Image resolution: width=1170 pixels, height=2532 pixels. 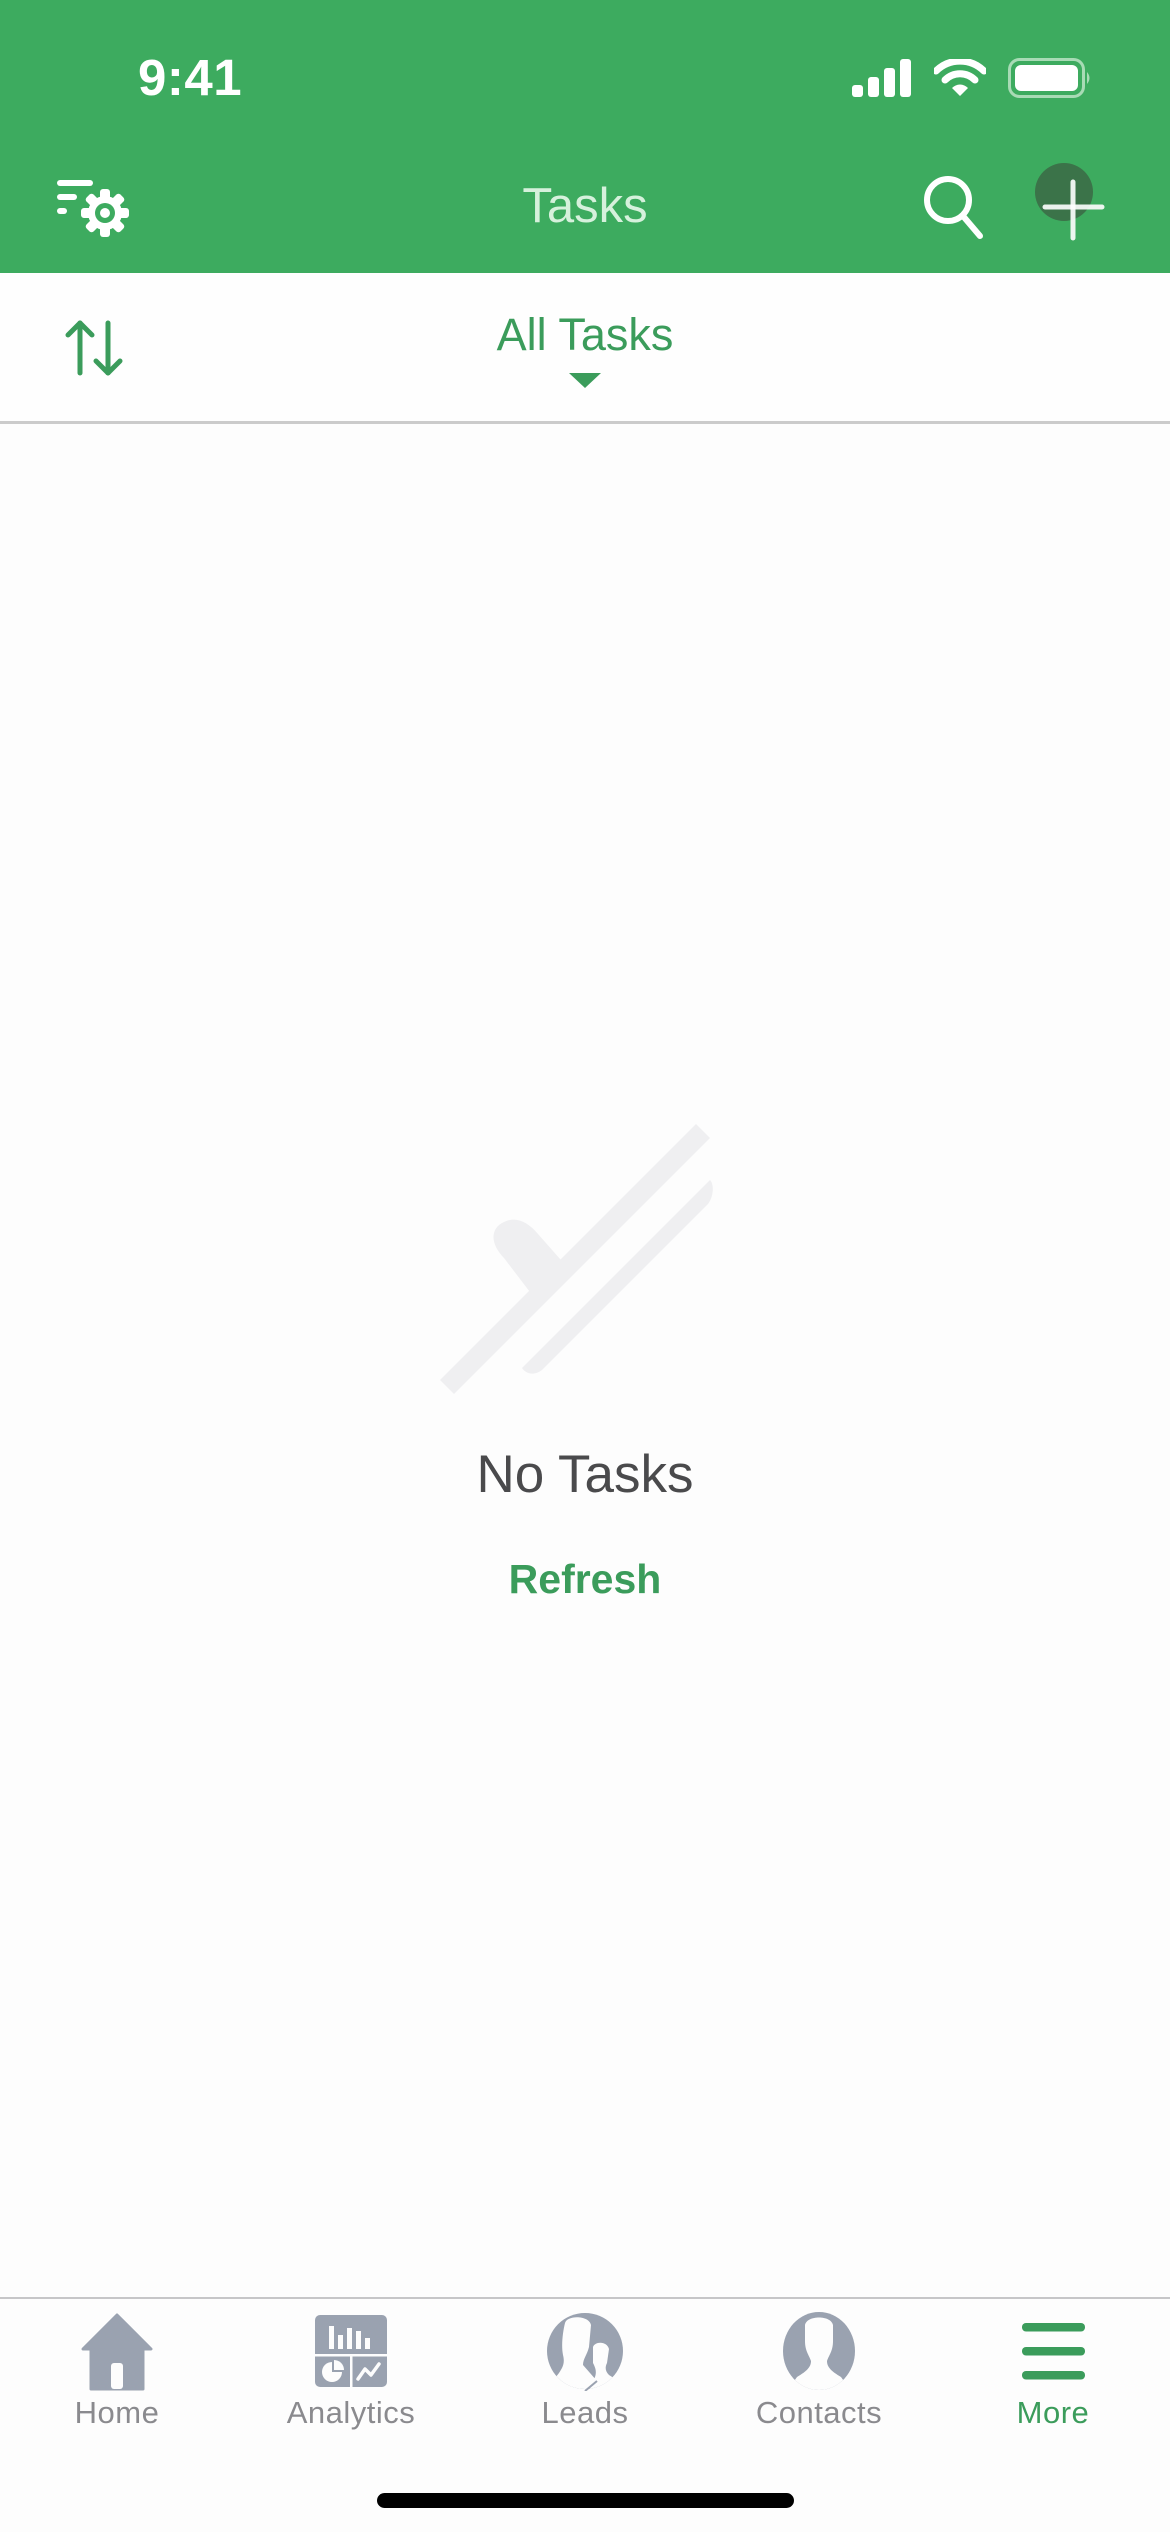 What do you see at coordinates (1053, 2351) in the screenshot?
I see `menu-icon` at bounding box center [1053, 2351].